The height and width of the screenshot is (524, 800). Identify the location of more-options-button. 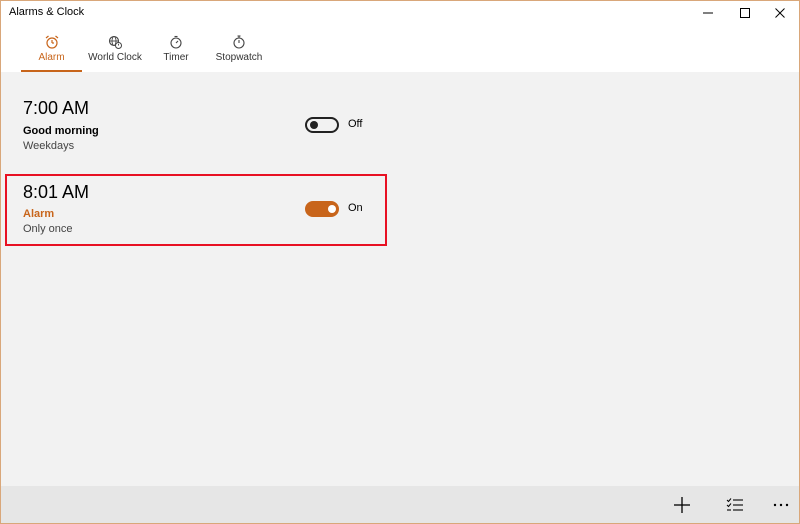
(781, 505).